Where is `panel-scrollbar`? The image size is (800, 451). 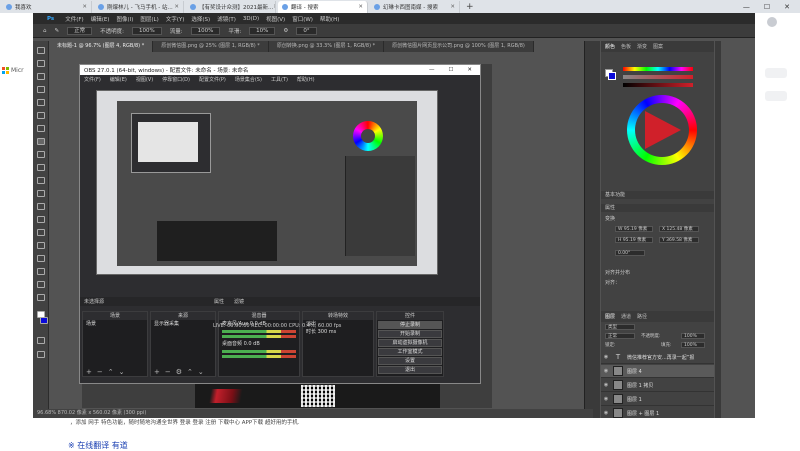 panel-scrollbar is located at coordinates (718, 229).